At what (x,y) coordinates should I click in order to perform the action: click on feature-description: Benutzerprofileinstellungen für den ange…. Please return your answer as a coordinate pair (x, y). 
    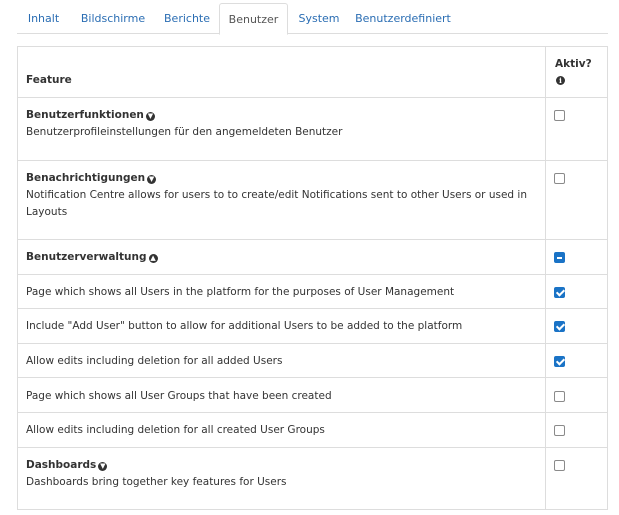
    Looking at the image, I should click on (184, 132).